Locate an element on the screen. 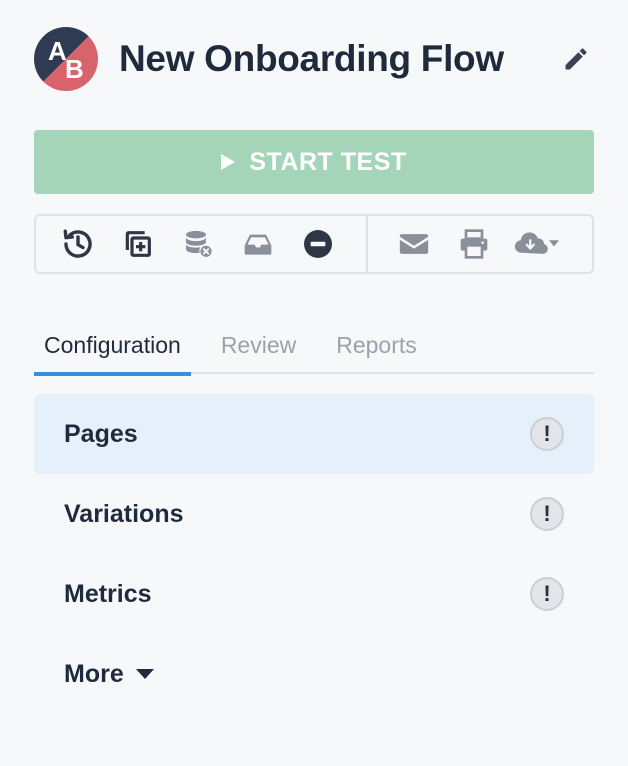 The image size is (628, 766). history-icon is located at coordinates (78, 244).